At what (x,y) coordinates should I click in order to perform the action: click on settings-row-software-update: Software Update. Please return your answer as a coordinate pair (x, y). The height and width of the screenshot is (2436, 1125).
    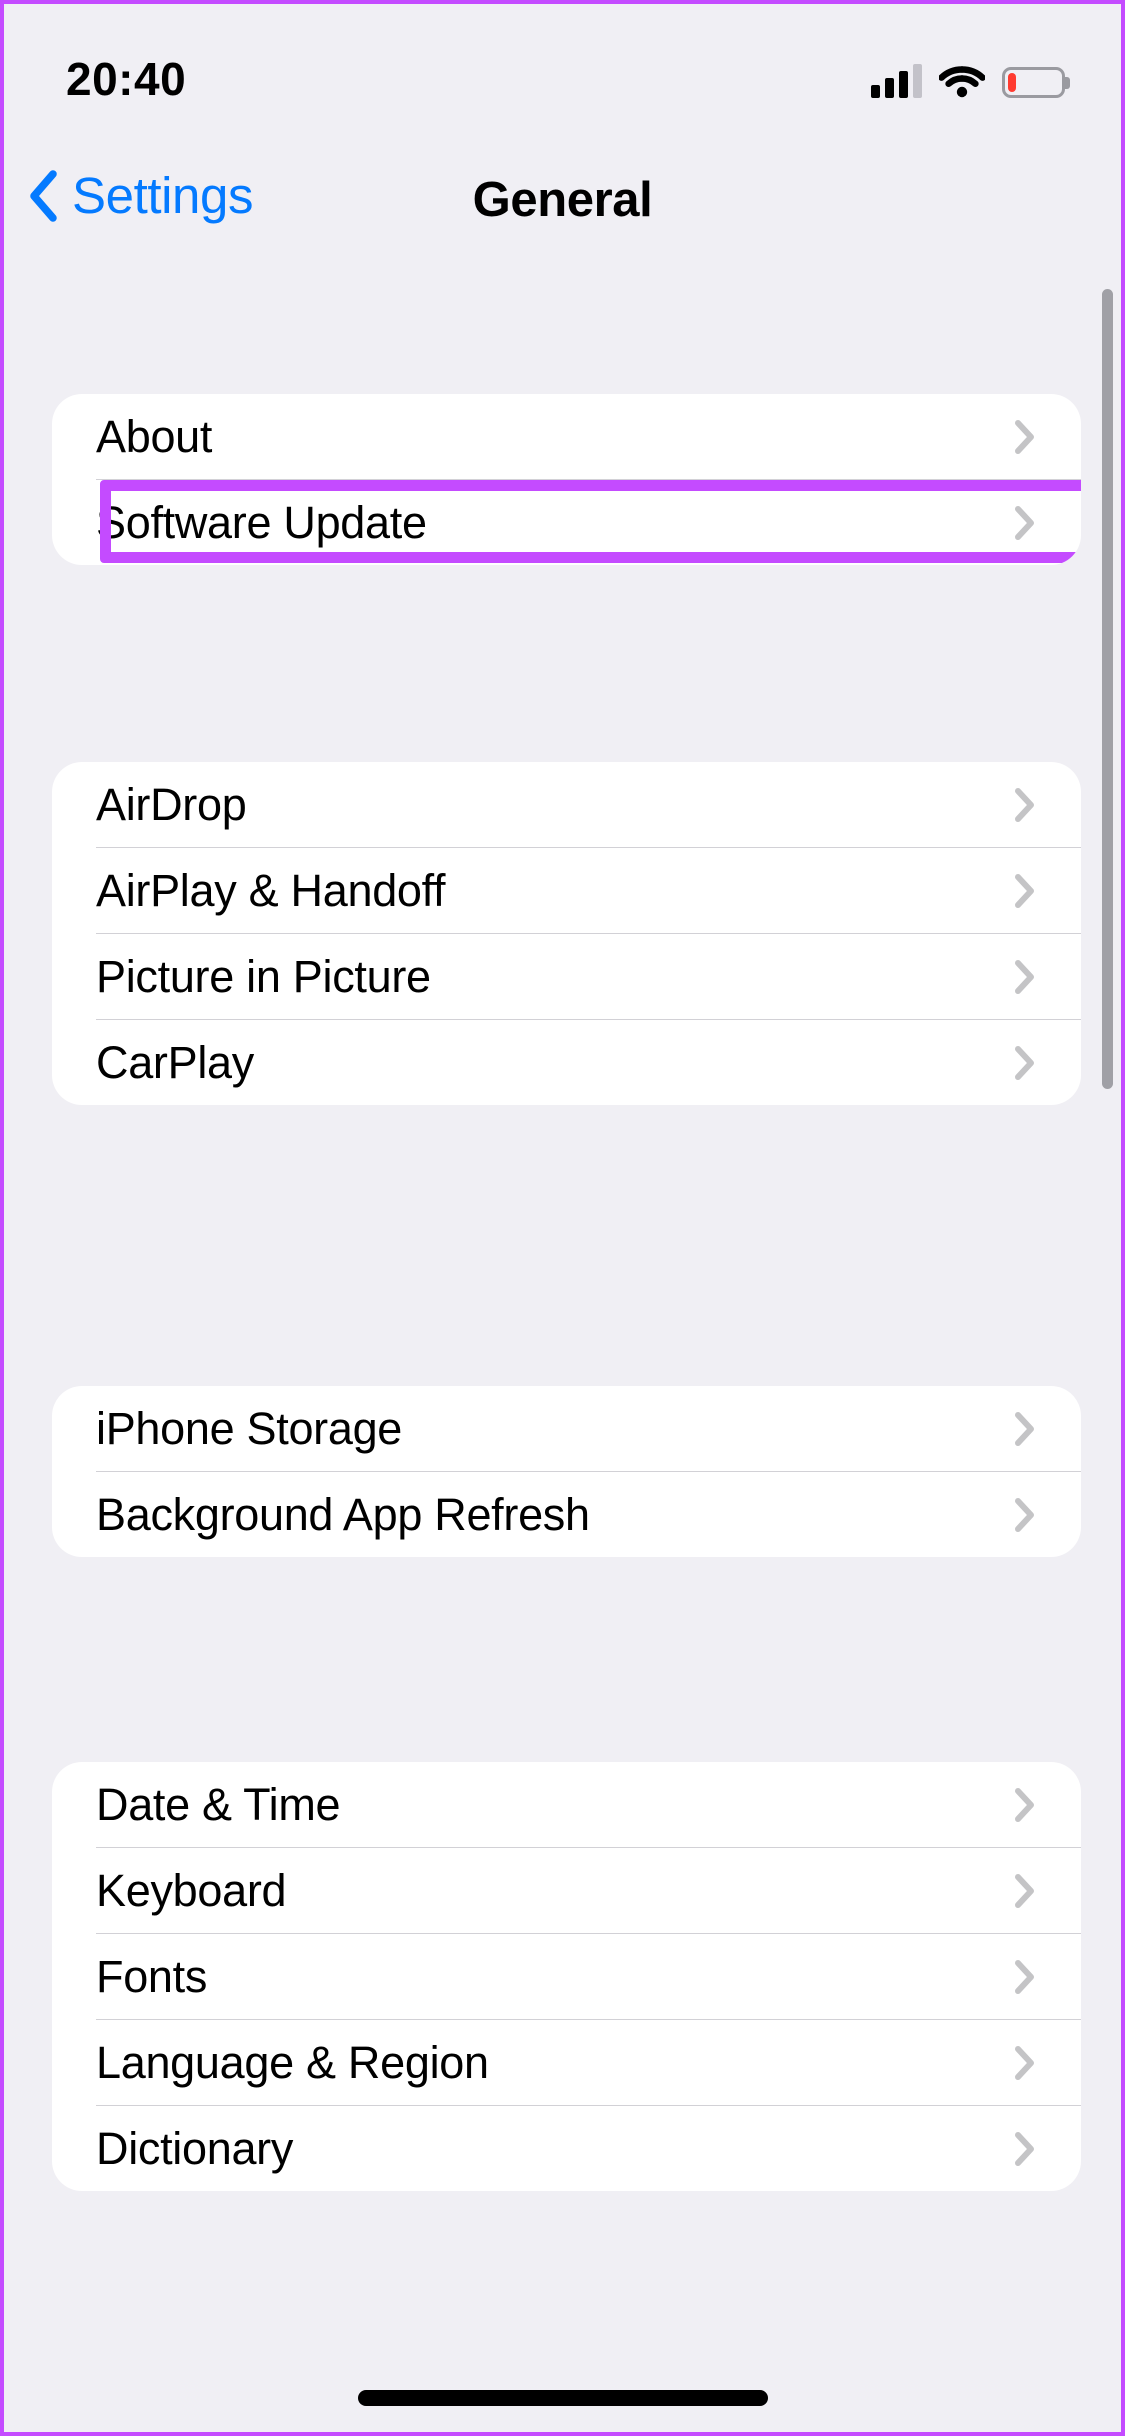
    Looking at the image, I should click on (566, 522).